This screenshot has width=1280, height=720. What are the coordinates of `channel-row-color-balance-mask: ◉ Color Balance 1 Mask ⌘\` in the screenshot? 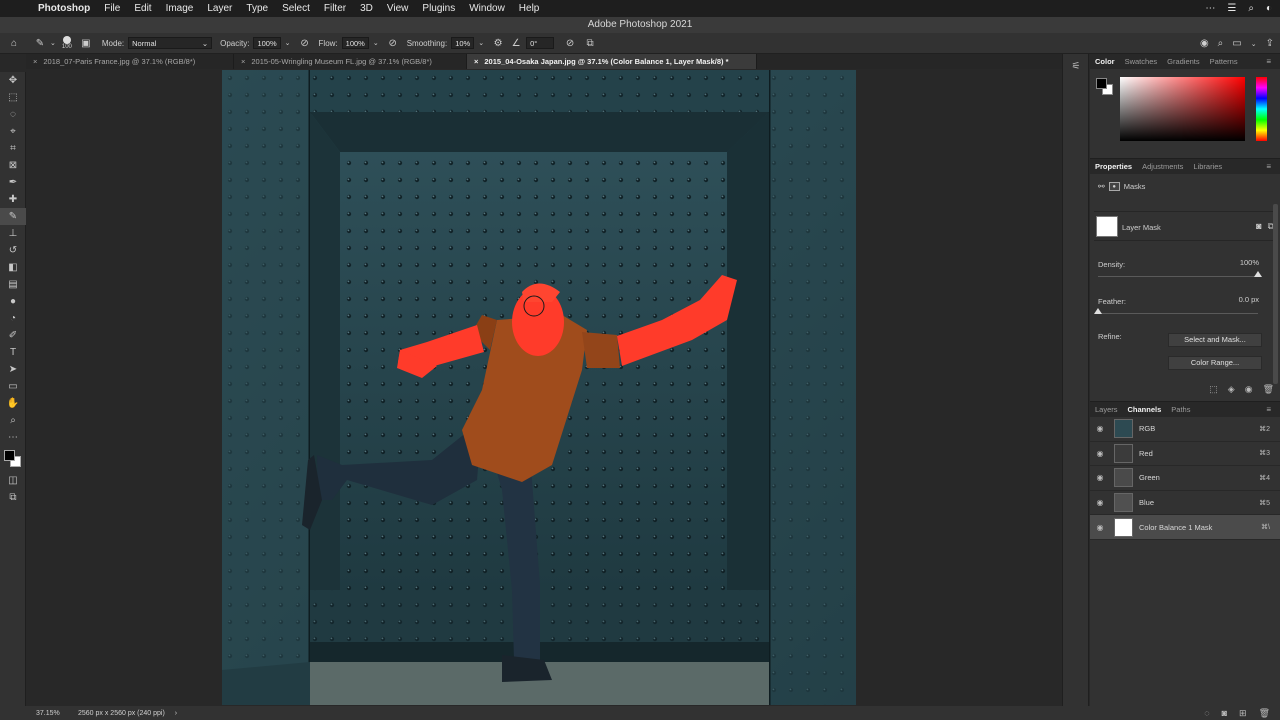 It's located at (1185, 527).